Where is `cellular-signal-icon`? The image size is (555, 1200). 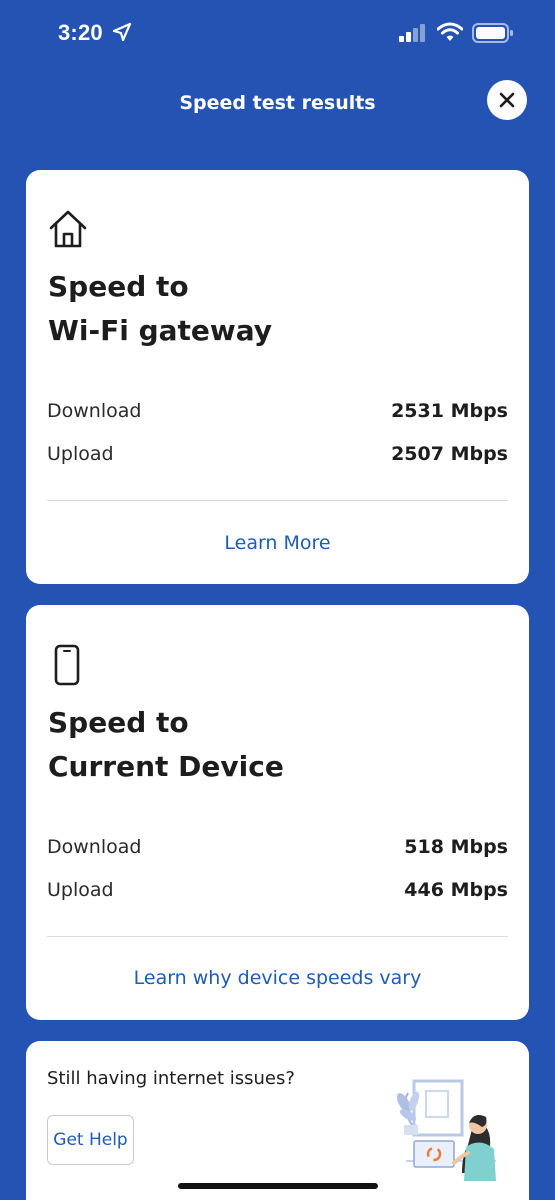 cellular-signal-icon is located at coordinates (412, 33).